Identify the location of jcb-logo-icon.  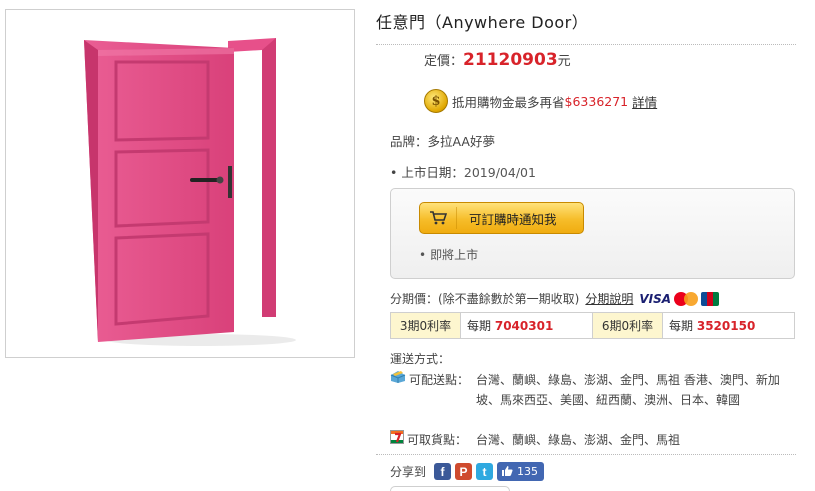
(710, 298).